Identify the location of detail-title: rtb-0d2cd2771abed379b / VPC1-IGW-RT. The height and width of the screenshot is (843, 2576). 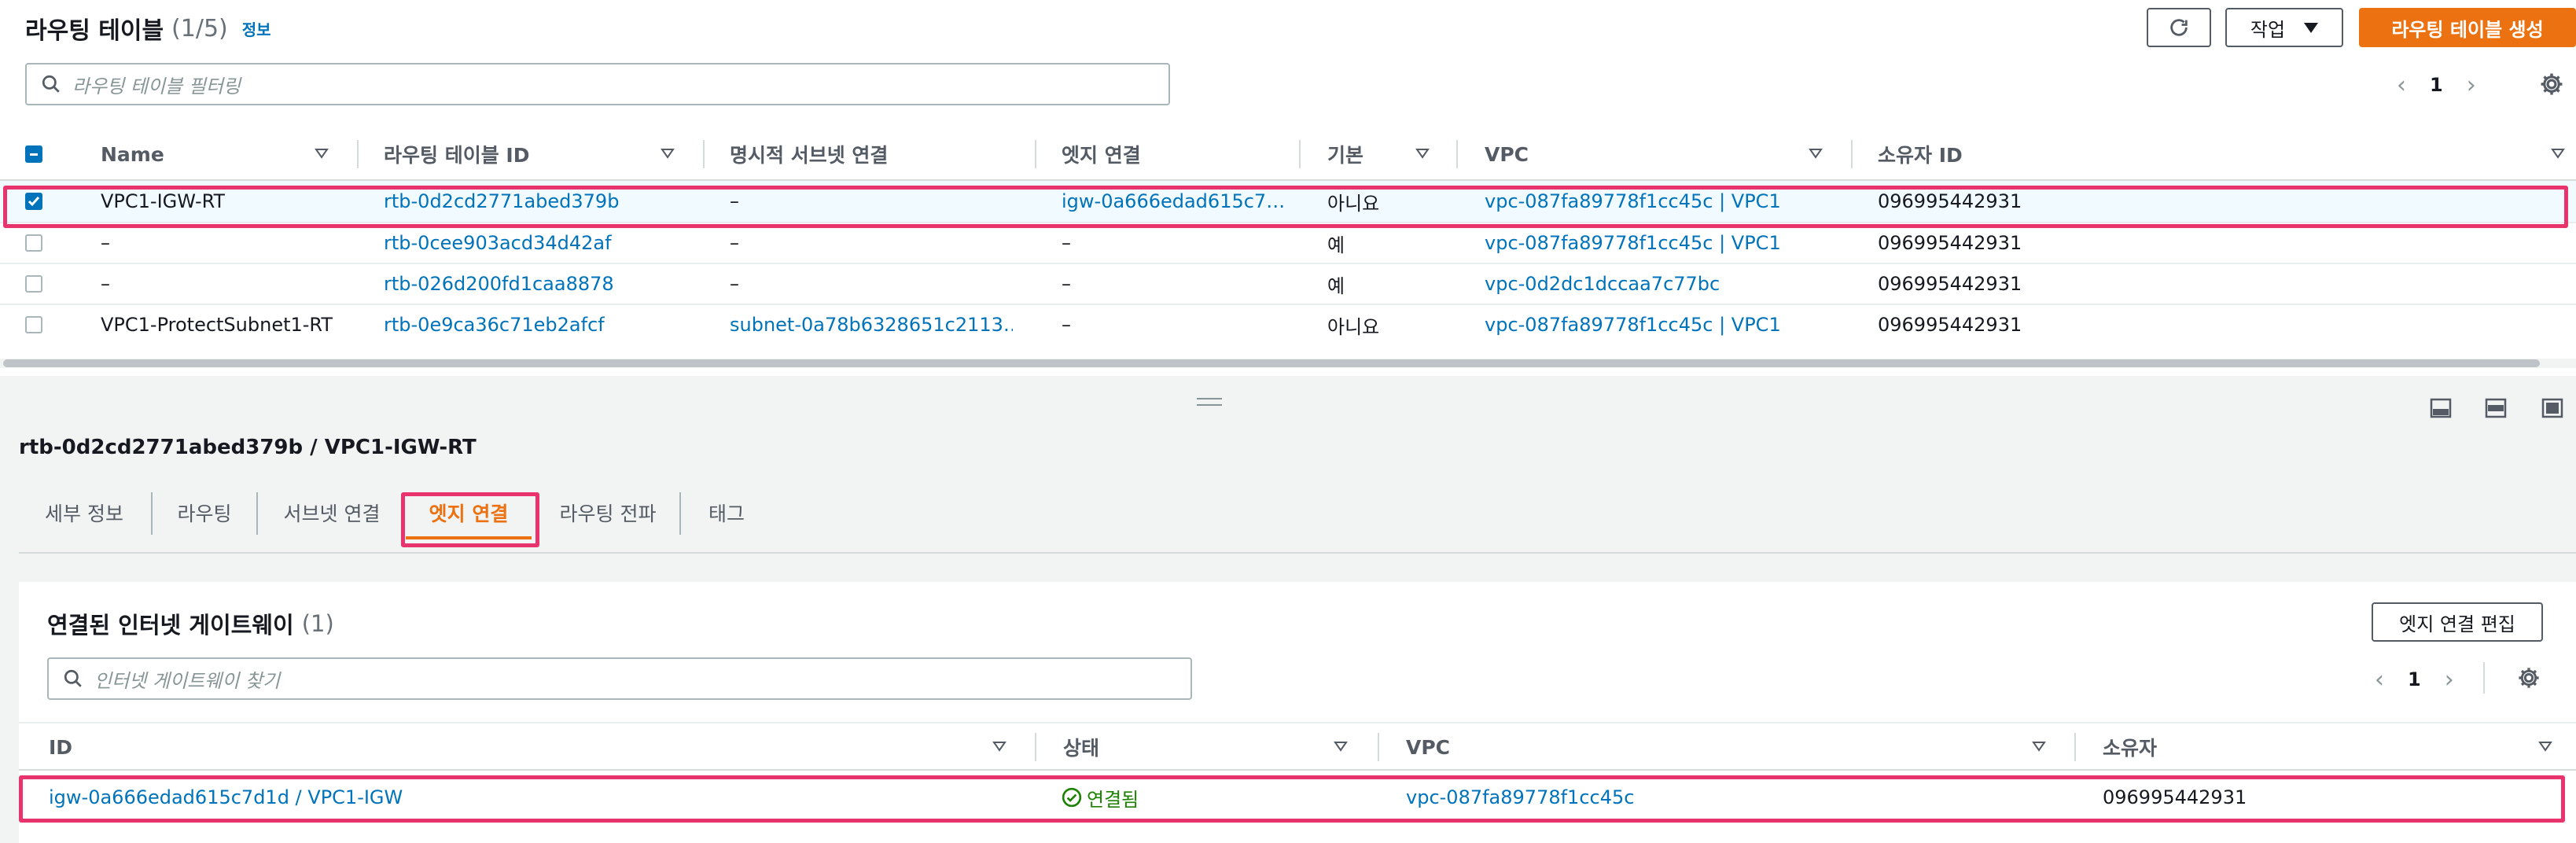
(248, 447).